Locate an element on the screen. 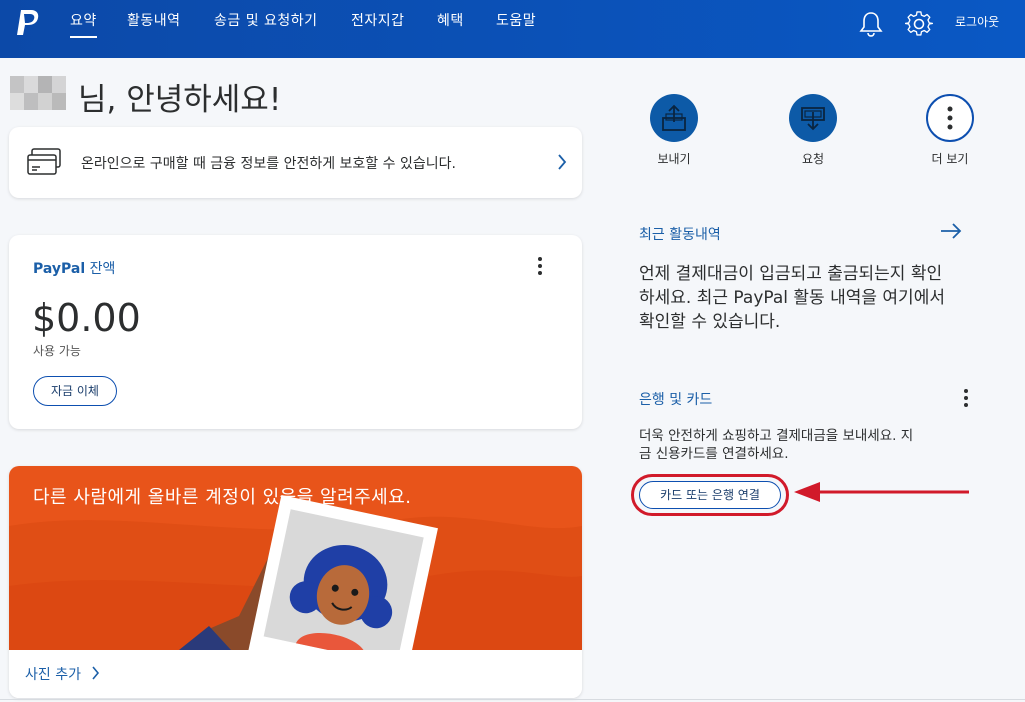 This screenshot has width=1025, height=702. request-action: 요청 is located at coordinates (813, 130).